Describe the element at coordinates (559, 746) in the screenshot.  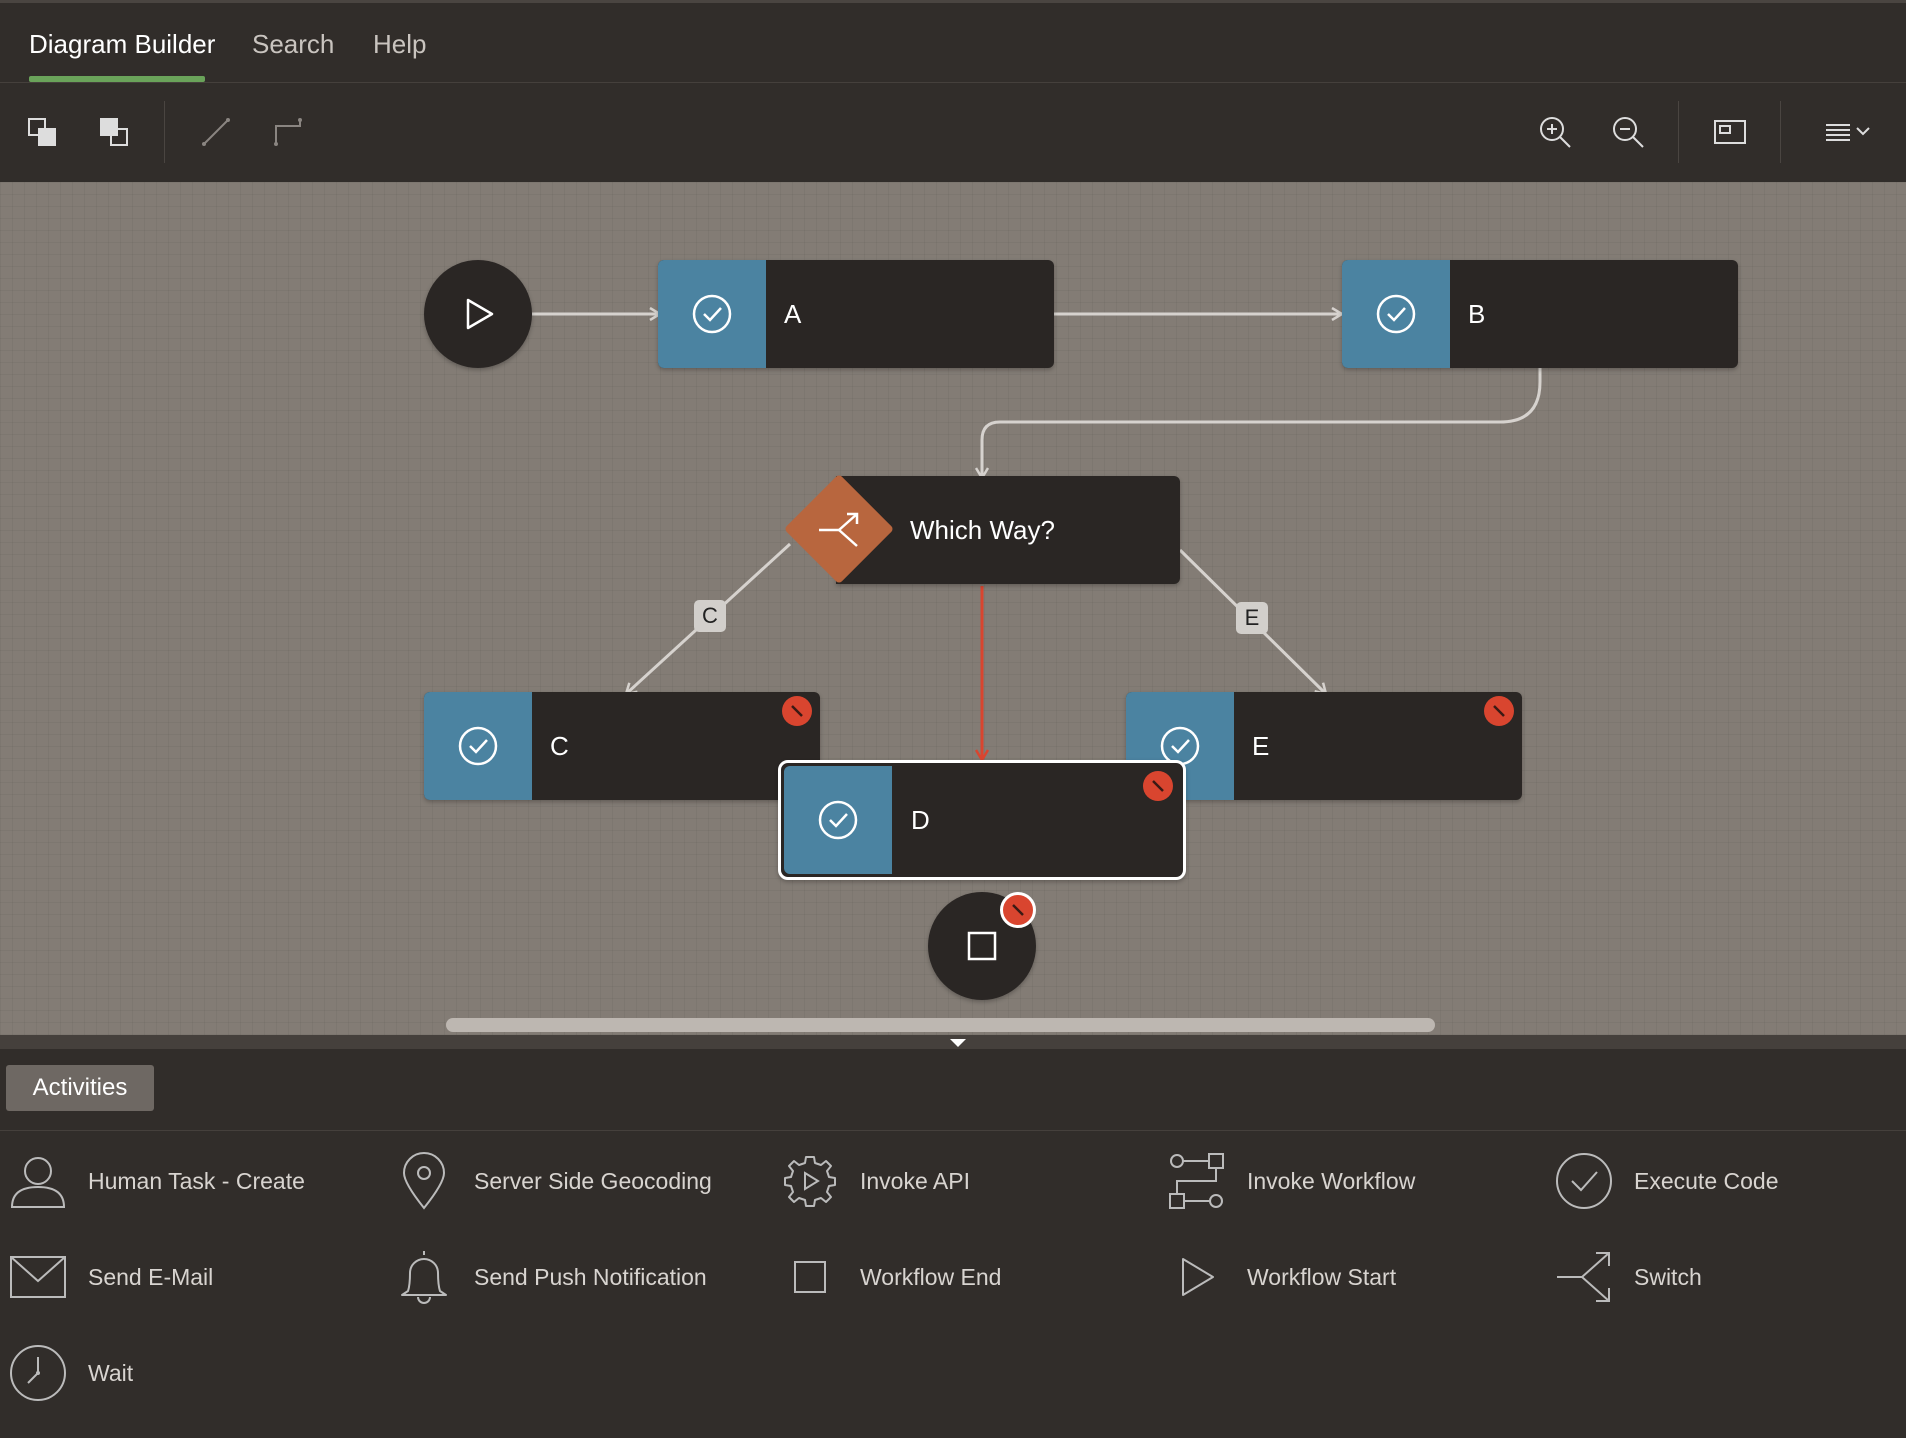
I see `node-label: C` at that location.